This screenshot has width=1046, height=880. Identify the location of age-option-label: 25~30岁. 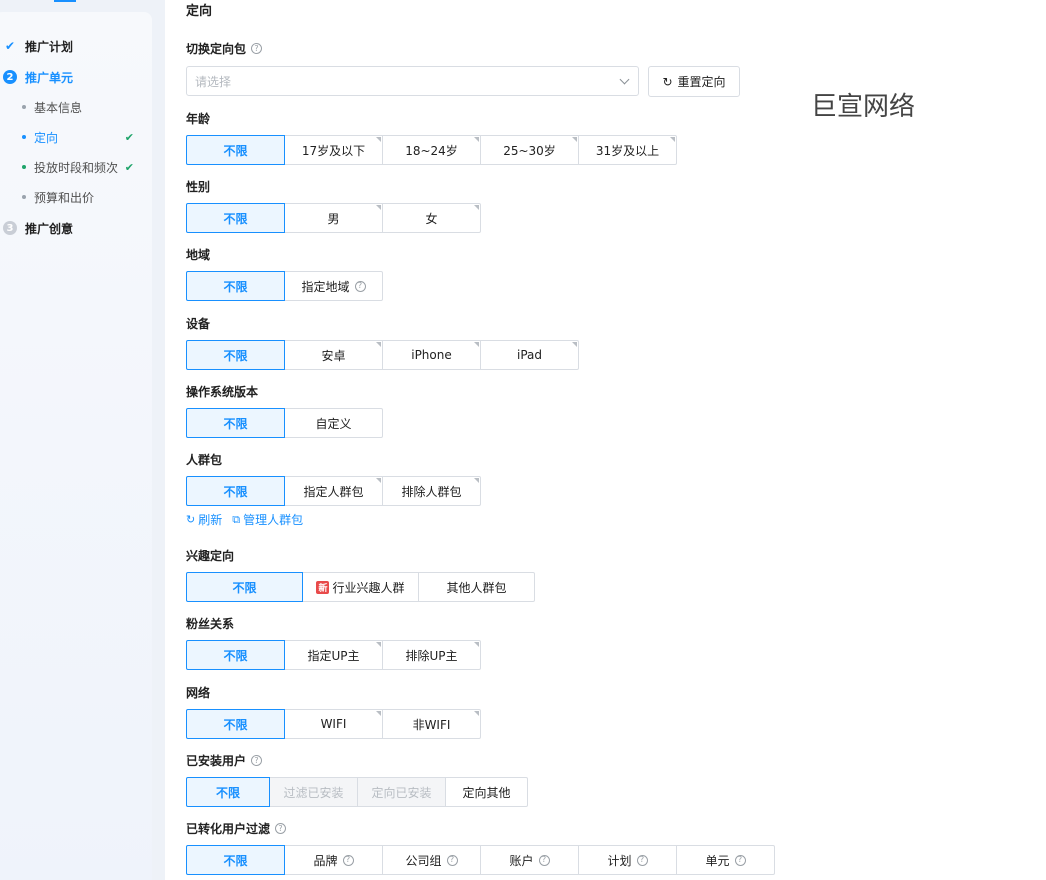
(529, 150).